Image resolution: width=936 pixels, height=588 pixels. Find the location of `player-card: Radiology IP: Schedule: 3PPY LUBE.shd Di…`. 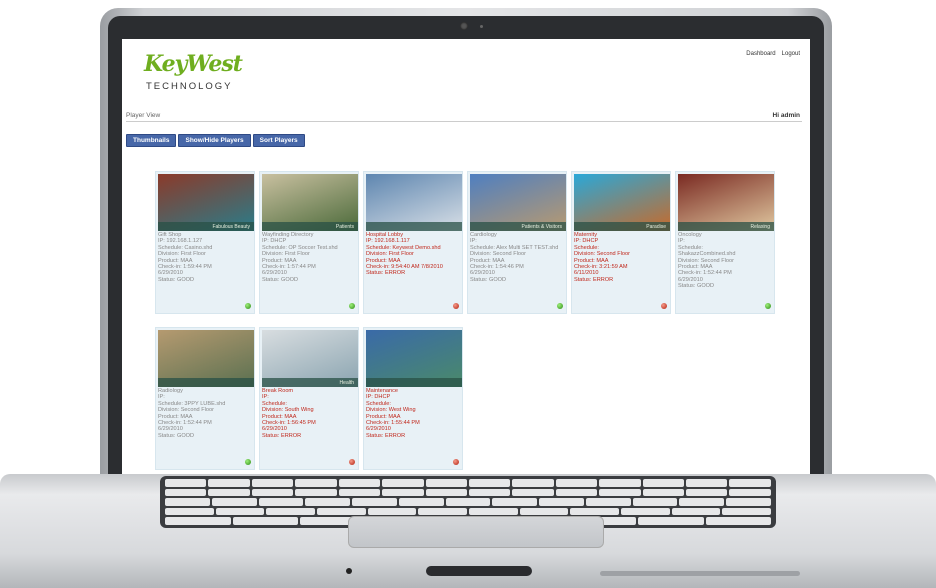

player-card: Radiology IP: Schedule: 3PPY LUBE.shd Di… is located at coordinates (205, 398).